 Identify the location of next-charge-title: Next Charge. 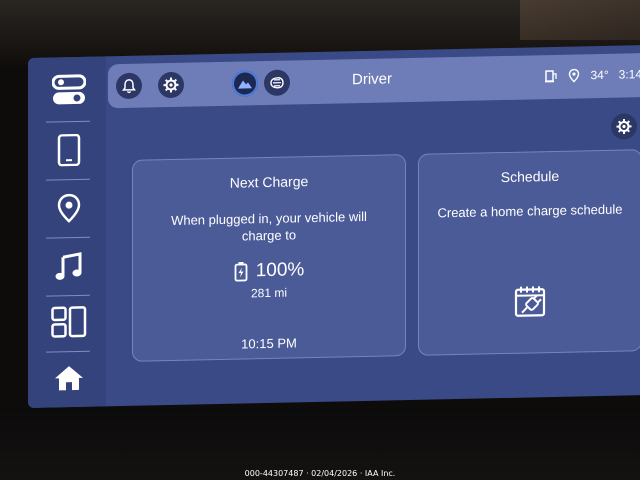
(269, 182).